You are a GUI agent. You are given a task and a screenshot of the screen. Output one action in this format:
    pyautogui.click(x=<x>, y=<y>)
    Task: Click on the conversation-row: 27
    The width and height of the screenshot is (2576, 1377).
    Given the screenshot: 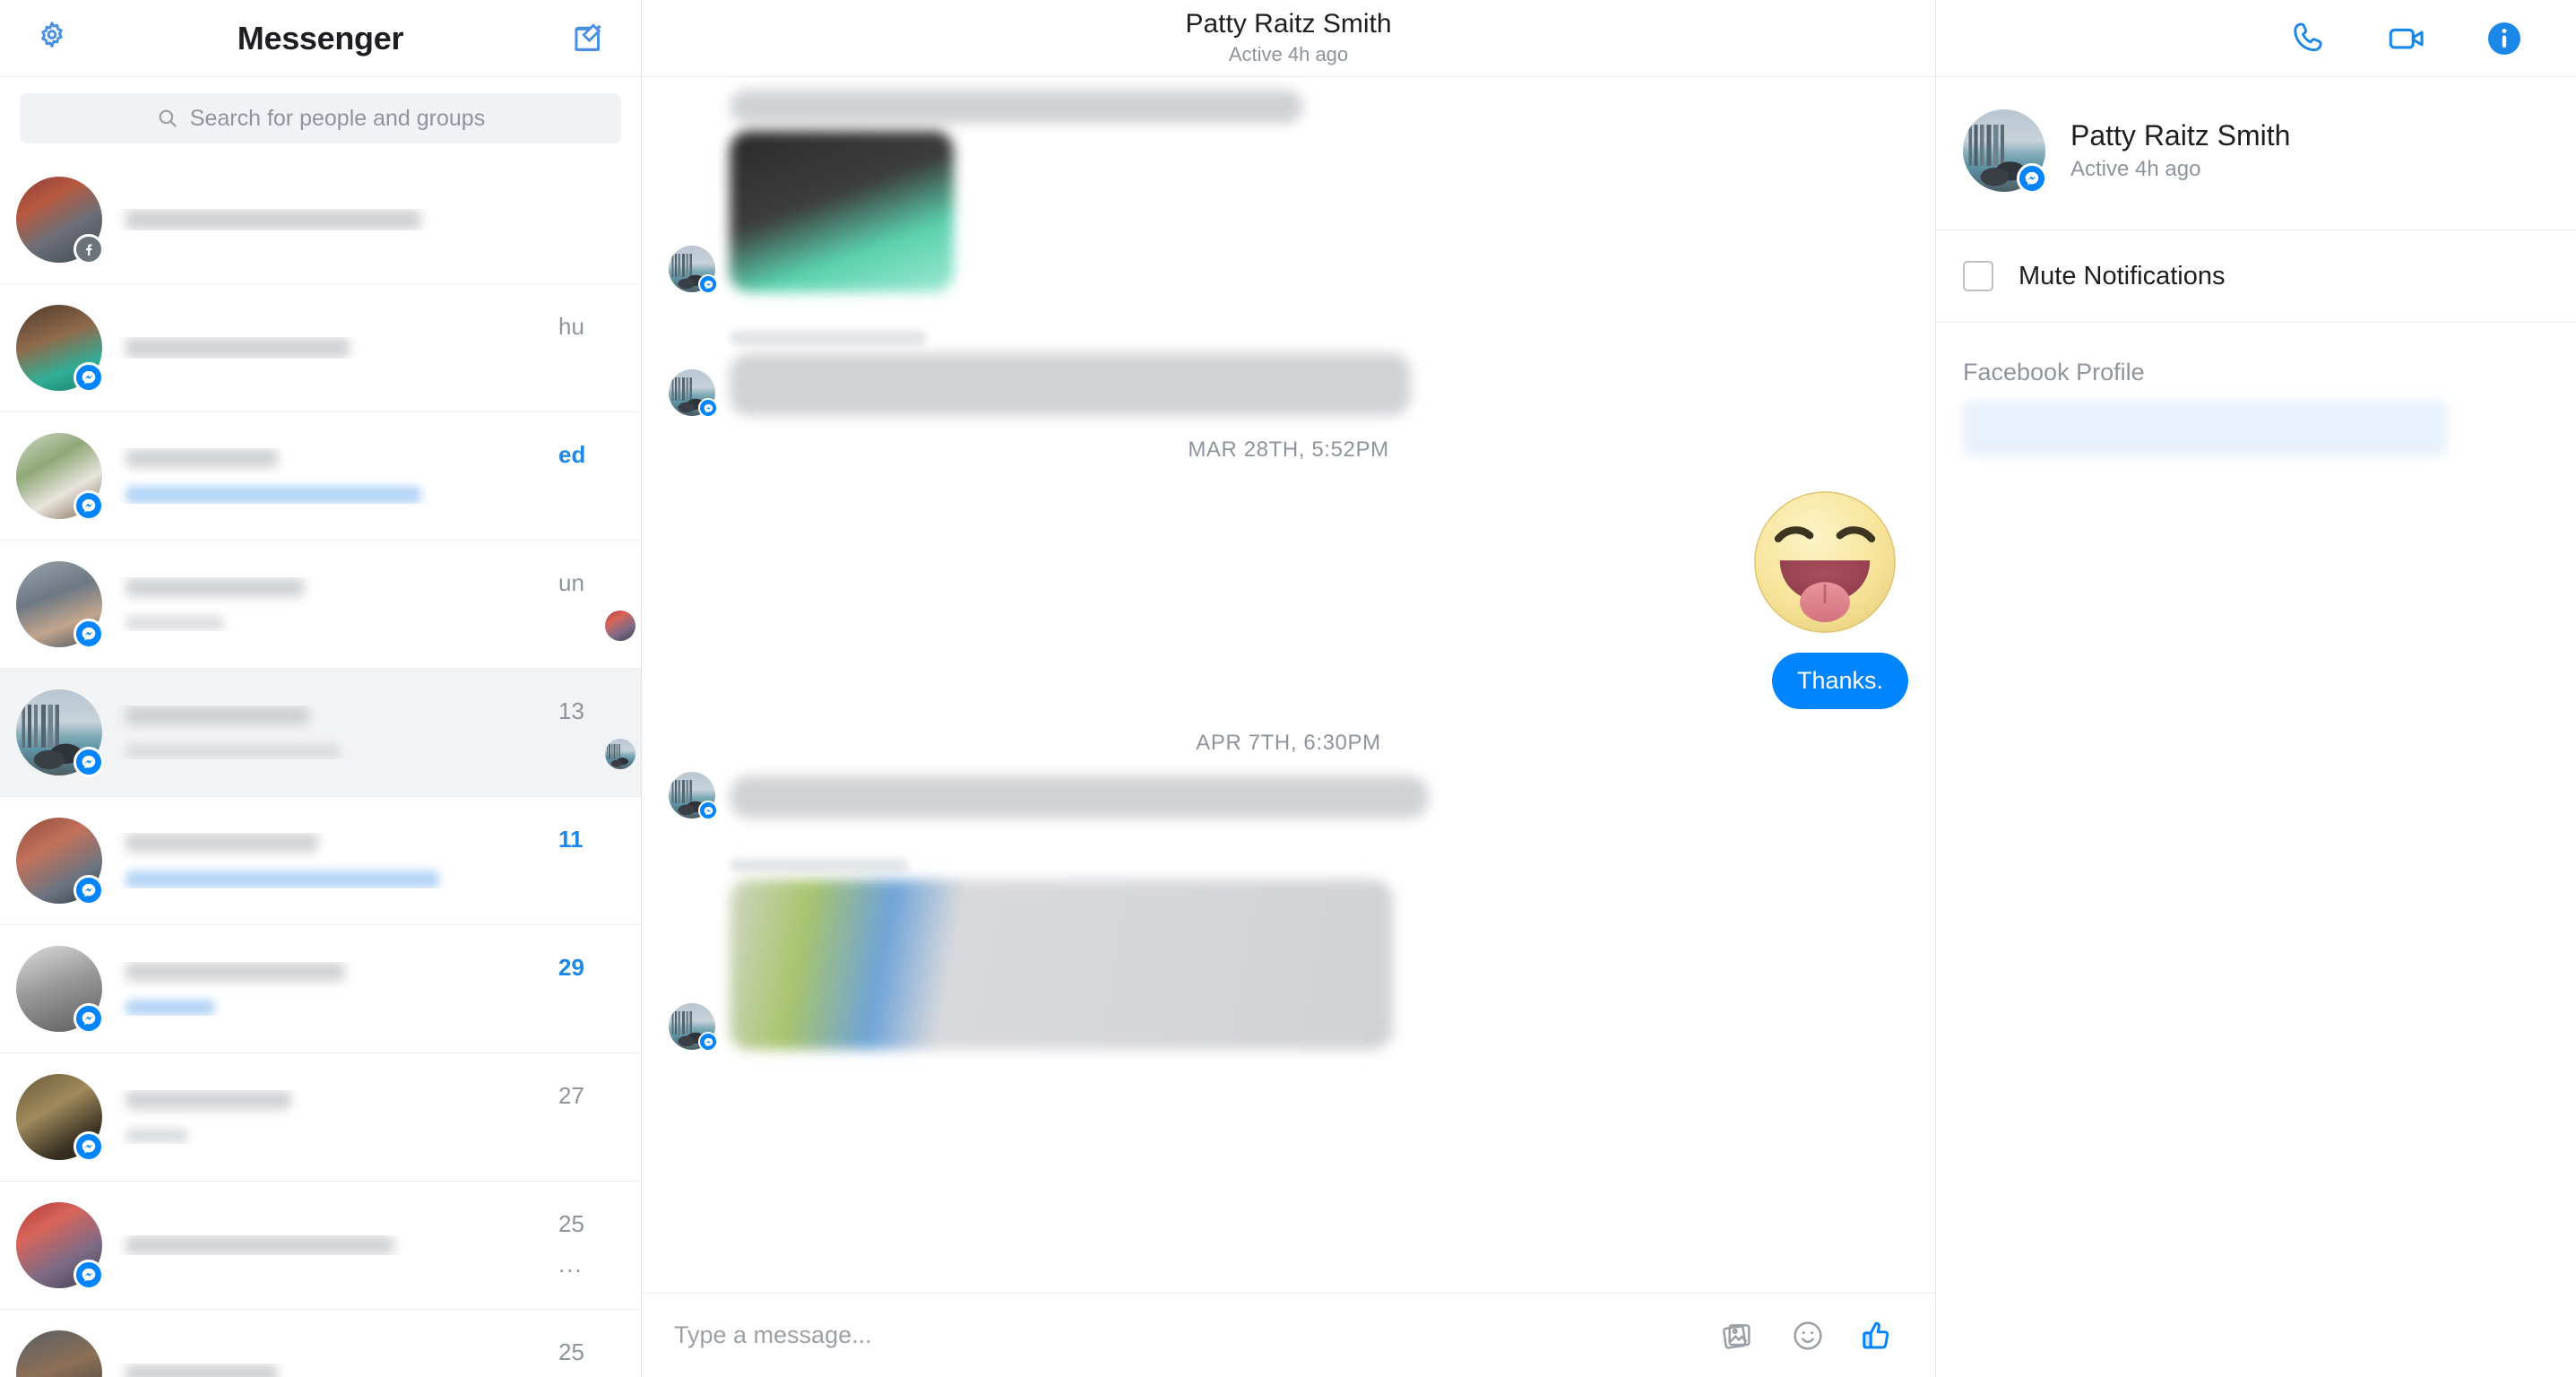 What is the action you would take?
    pyautogui.click(x=320, y=1117)
    